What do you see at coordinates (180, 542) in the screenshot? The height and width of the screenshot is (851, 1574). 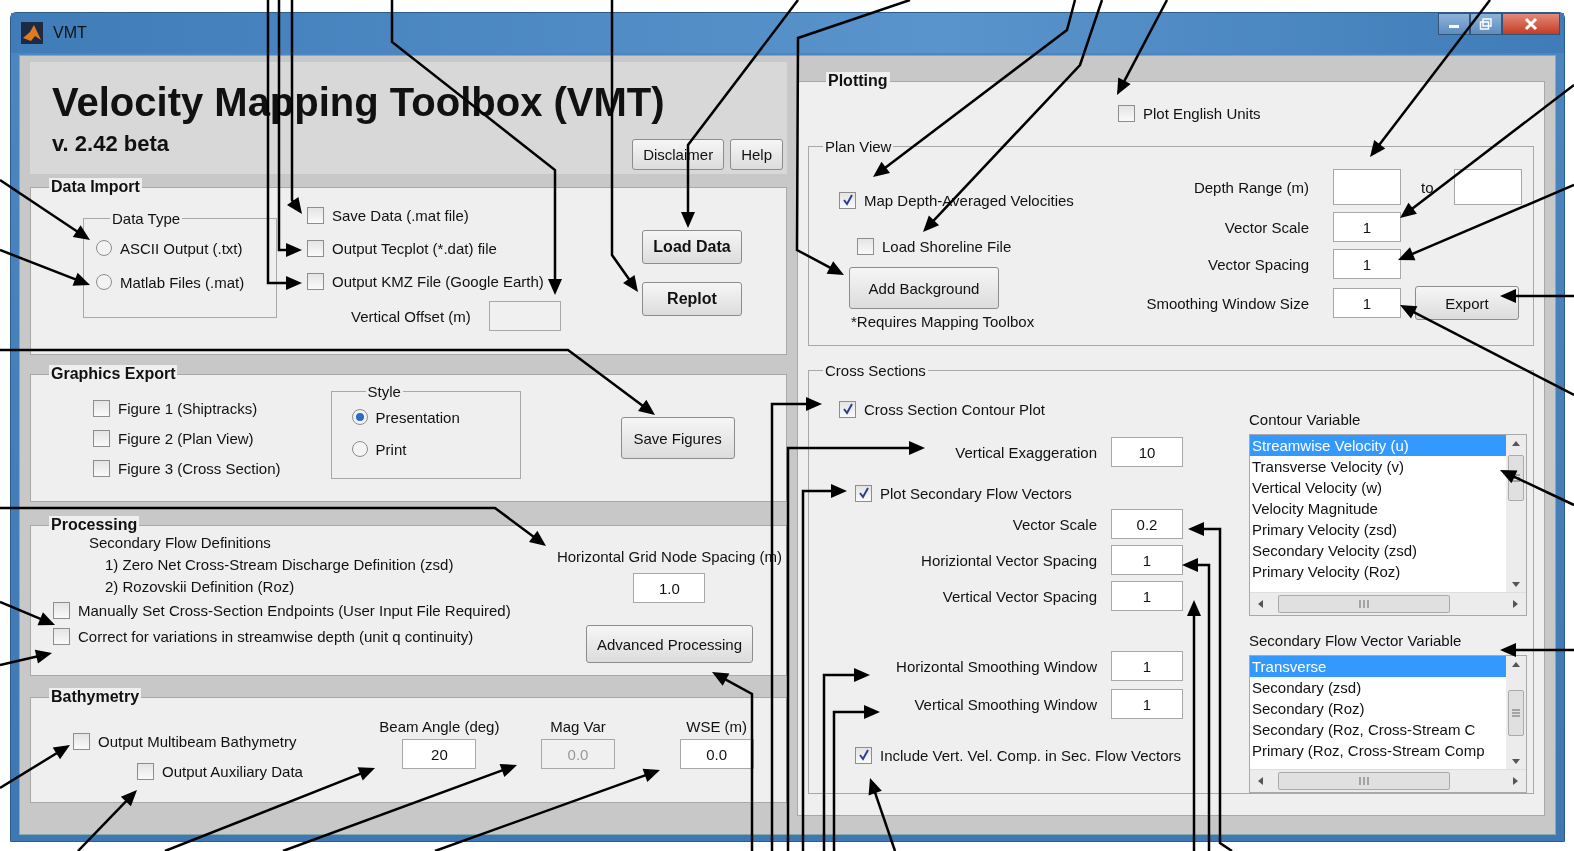 I see `section-label: Secondary Flow Definitions` at bounding box center [180, 542].